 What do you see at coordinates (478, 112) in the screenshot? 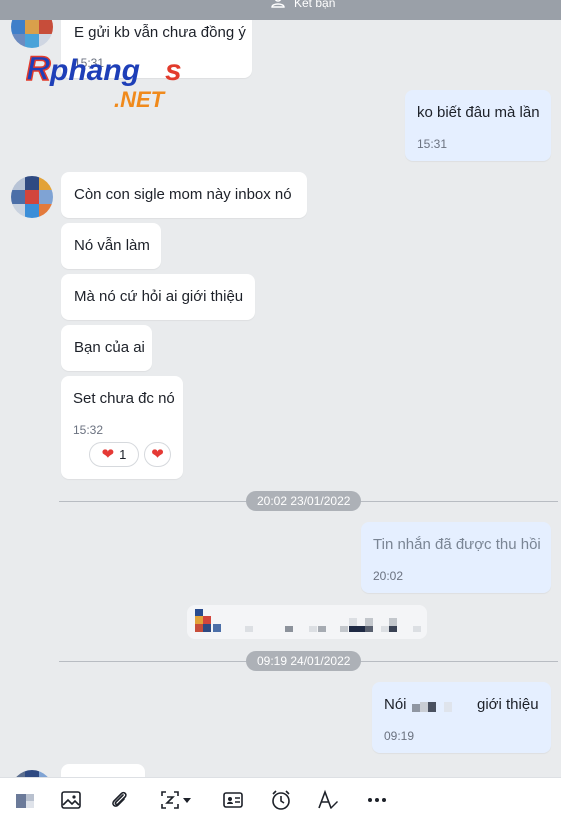
I see `message-text: ko biết đâu mà lần` at bounding box center [478, 112].